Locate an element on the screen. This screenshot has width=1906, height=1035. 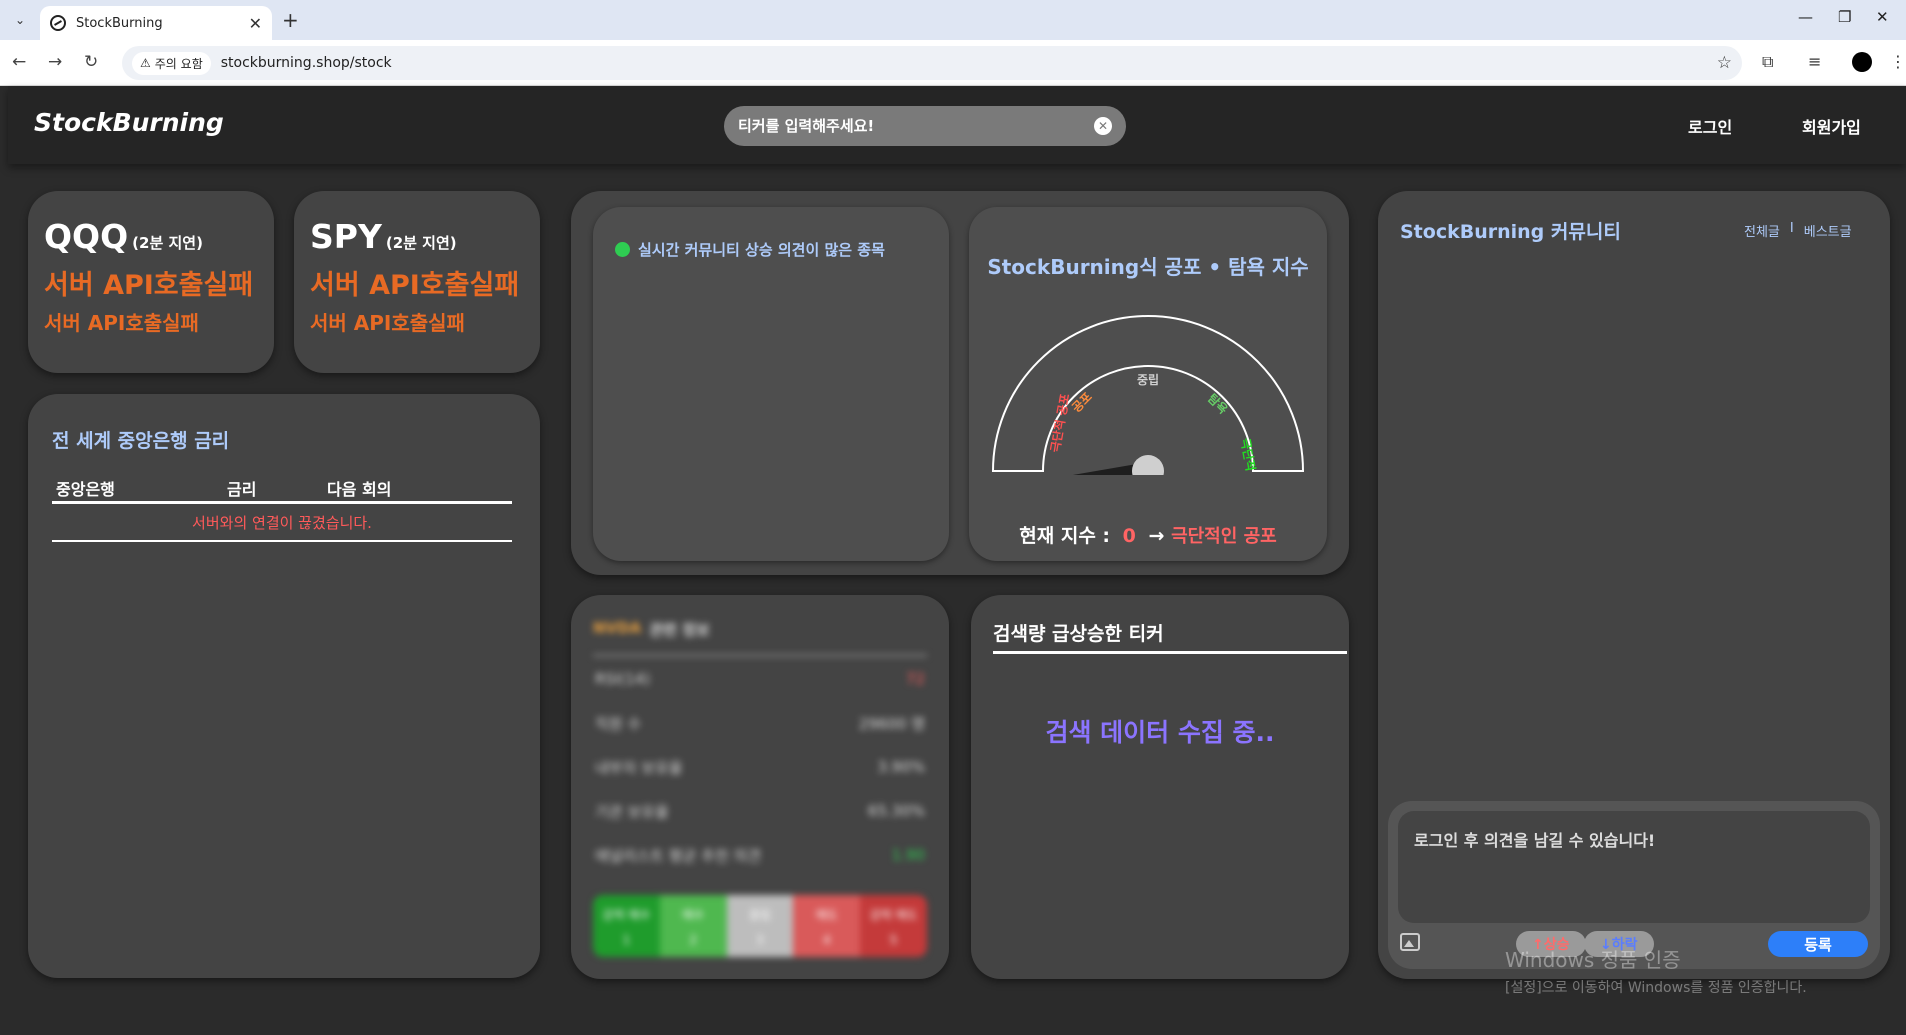
connection-error-message: 서버와의 연결이 끊겼습니다. is located at coordinates (282, 523).